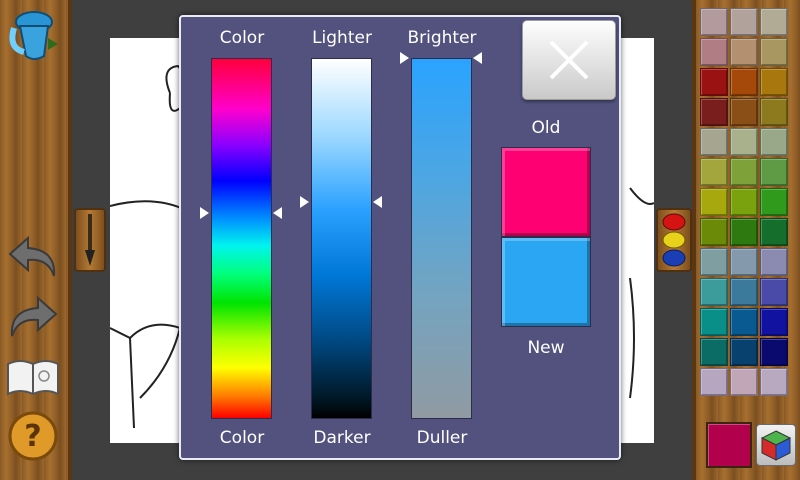 The height and width of the screenshot is (480, 800). Describe the element at coordinates (241, 238) in the screenshot. I see `hue-slider` at that location.